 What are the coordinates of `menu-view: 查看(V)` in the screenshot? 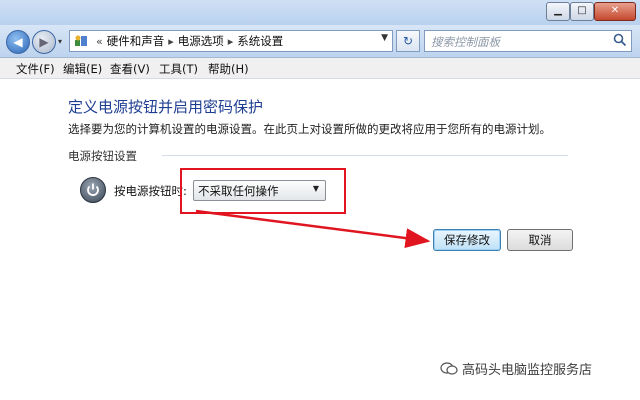 It's located at (130, 69).